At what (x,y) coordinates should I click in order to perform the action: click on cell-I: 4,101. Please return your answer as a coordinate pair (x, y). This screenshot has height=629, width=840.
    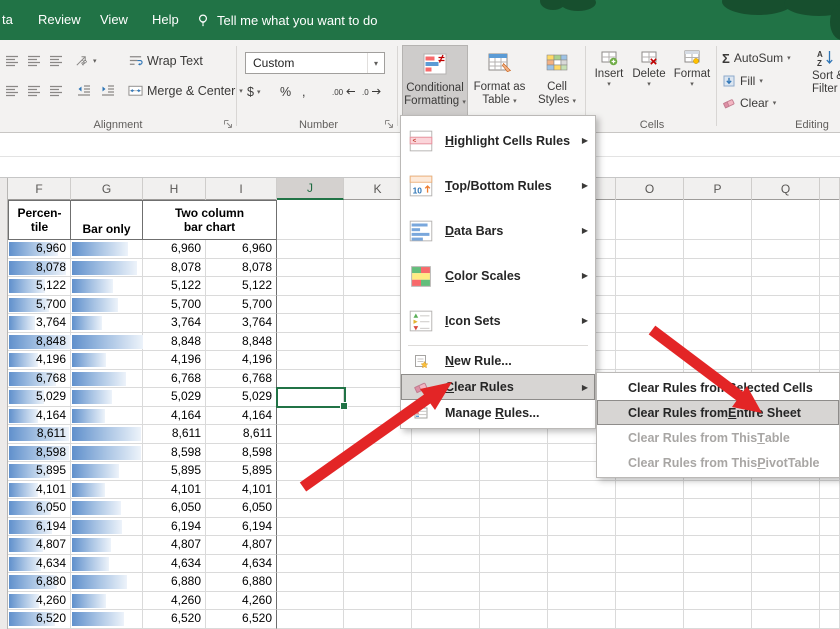
    Looking at the image, I should click on (241, 489).